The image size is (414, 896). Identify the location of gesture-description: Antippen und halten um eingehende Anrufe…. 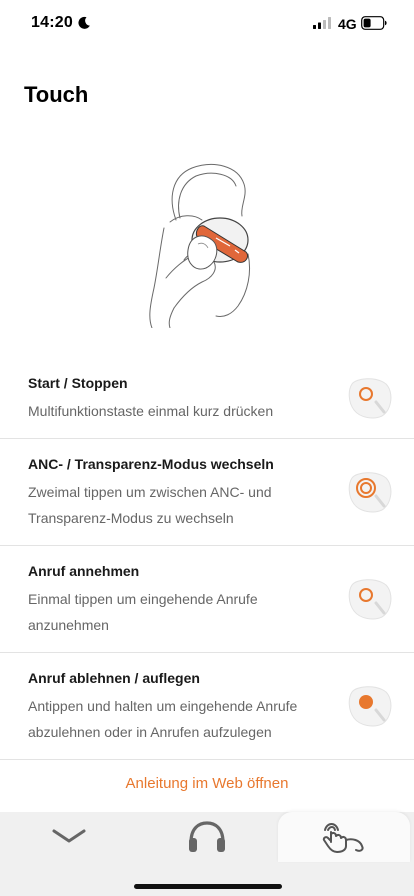
(163, 719).